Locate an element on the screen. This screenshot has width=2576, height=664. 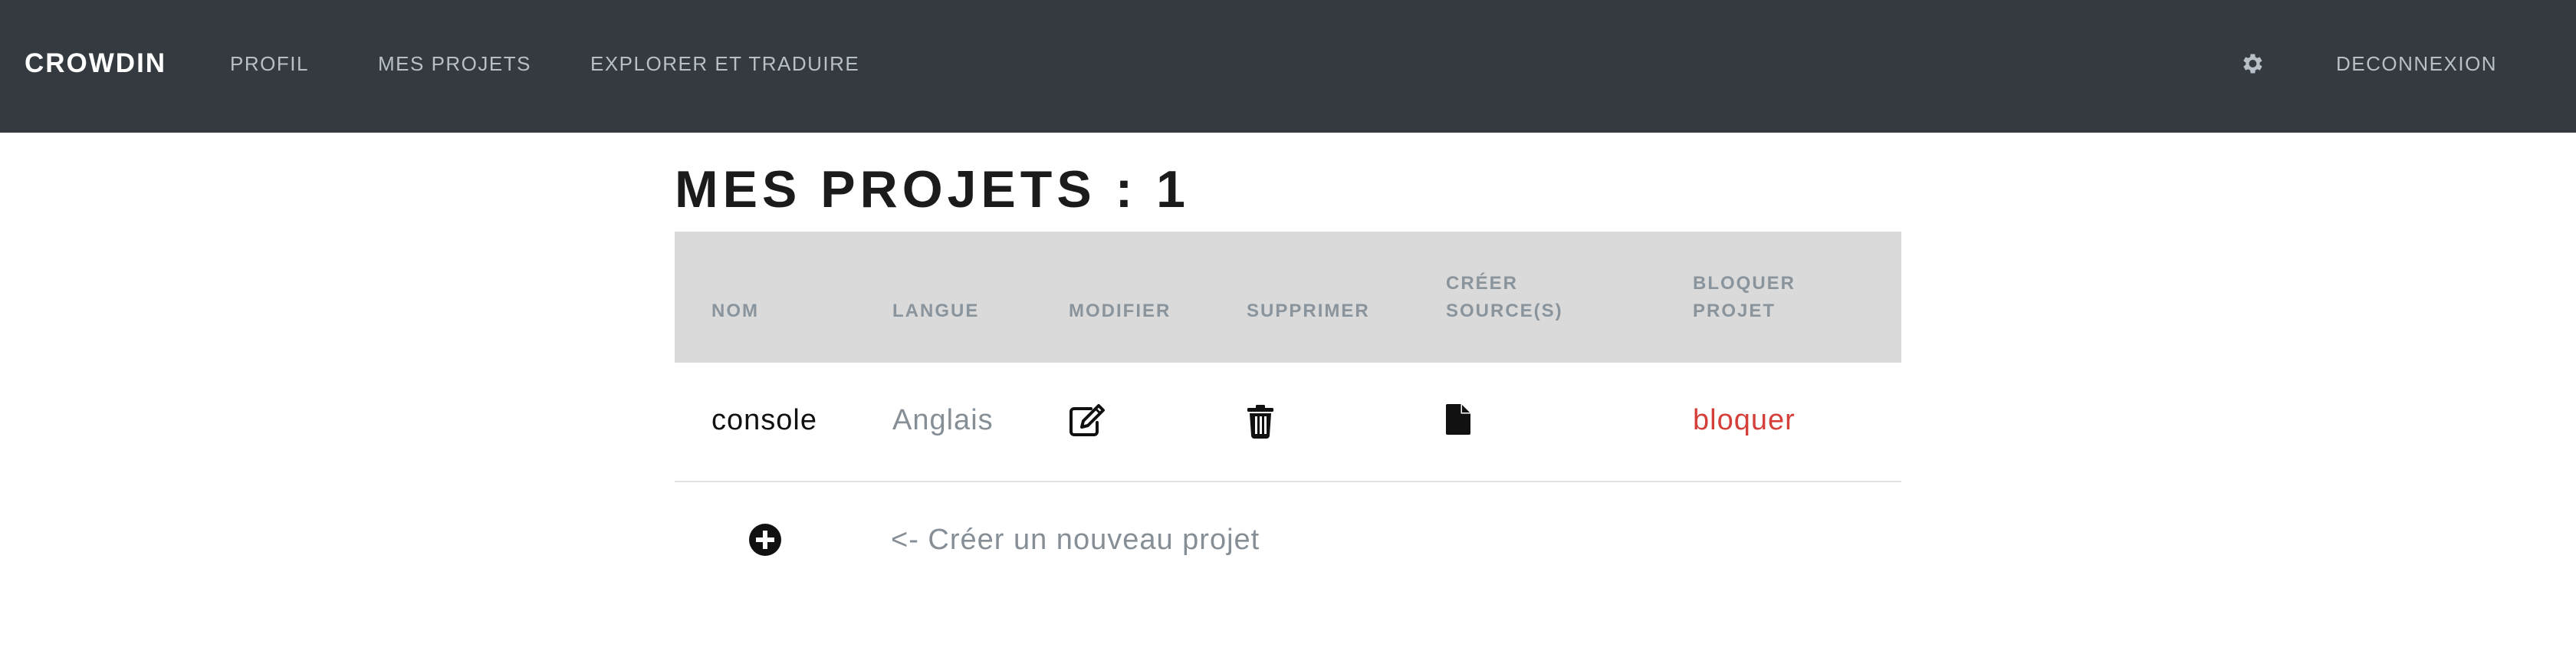
plus-circle-icon is located at coordinates (765, 540).